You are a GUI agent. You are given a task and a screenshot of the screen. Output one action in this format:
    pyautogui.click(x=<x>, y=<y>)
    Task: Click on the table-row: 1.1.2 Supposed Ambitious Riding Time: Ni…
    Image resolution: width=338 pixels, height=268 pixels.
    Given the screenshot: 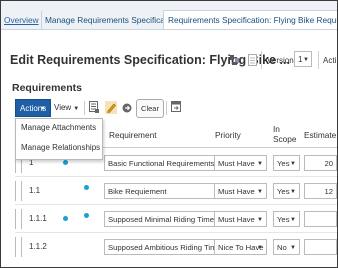 What is the action you would take?
    pyautogui.click(x=176, y=247)
    